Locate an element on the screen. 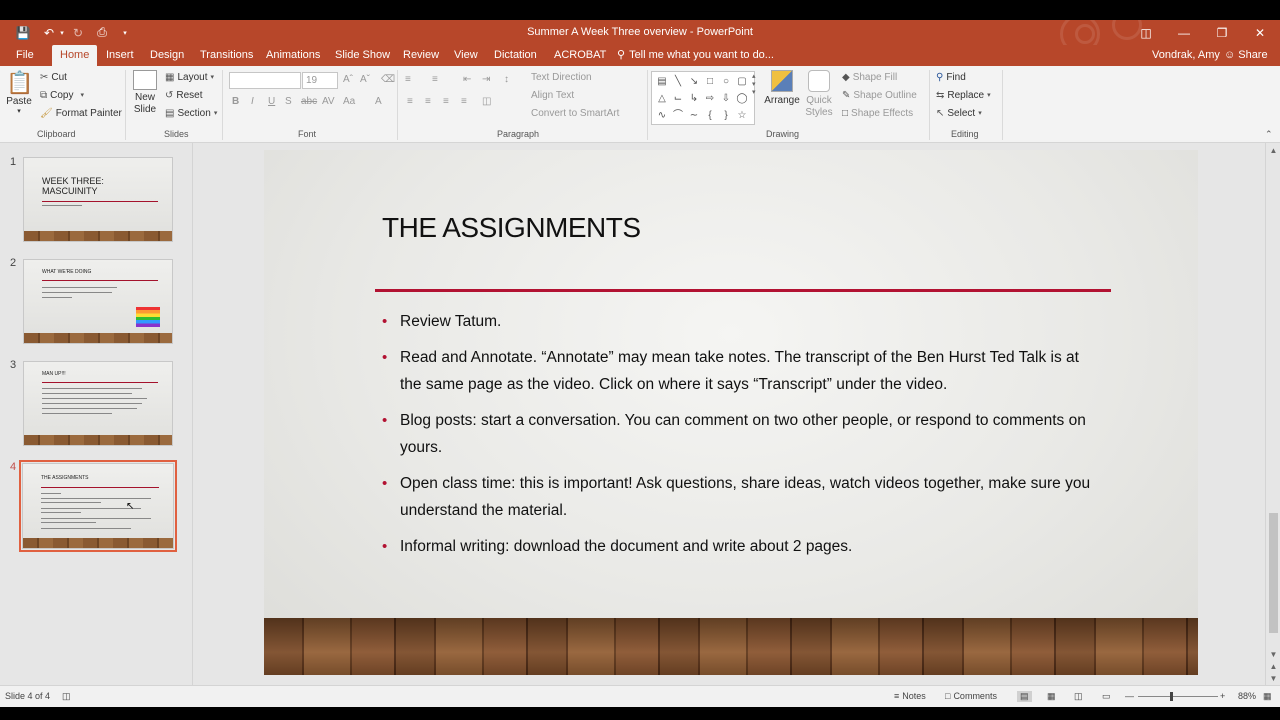  previous-slide-icon: ▲ is located at coordinates (1273, 666).